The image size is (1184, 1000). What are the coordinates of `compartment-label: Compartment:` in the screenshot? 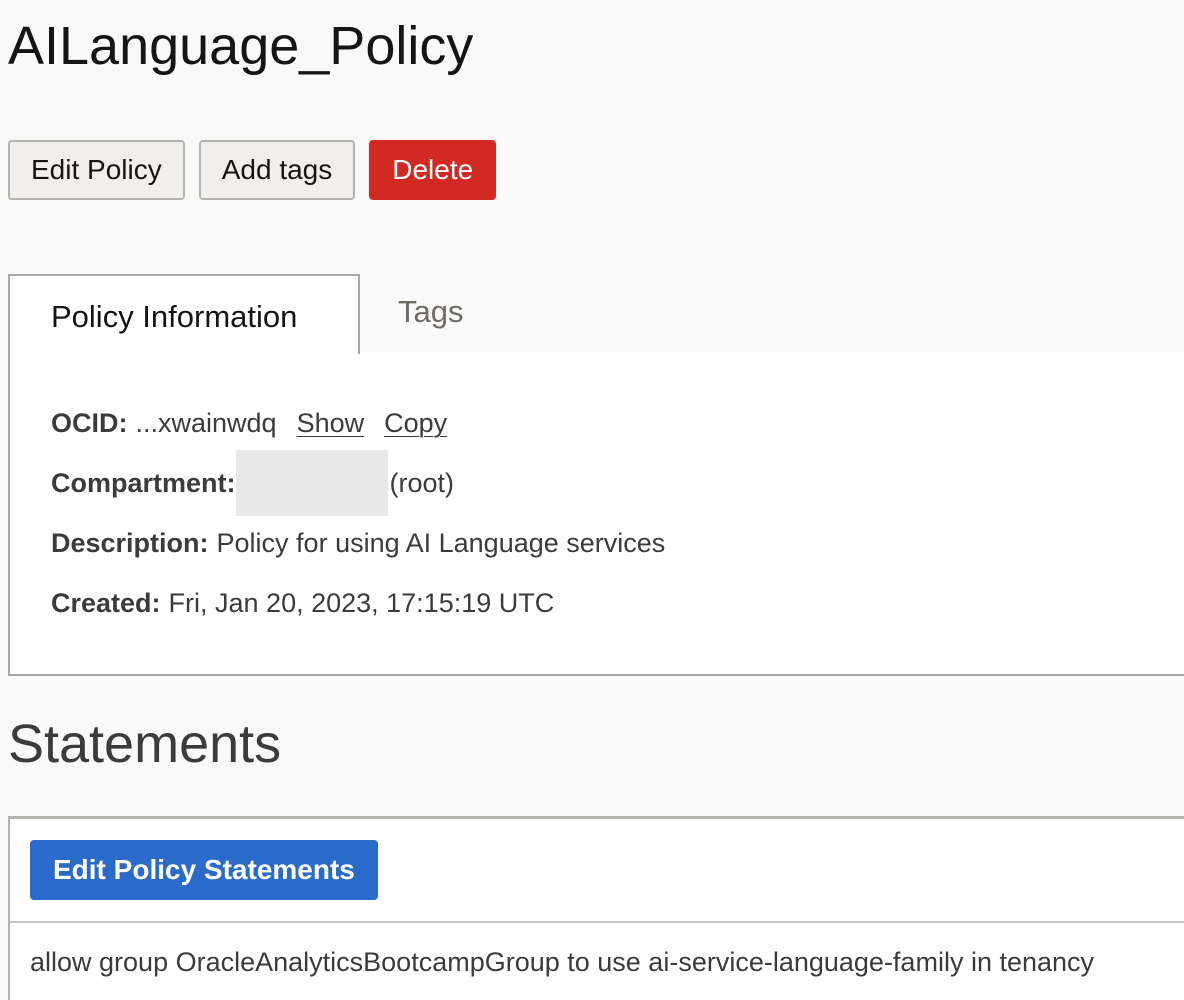 It's located at (143, 482).